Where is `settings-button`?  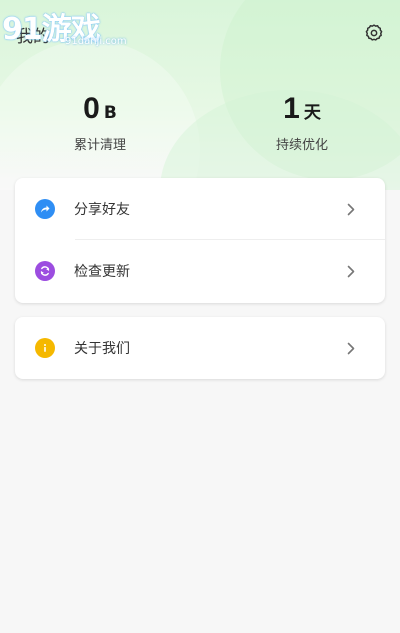 settings-button is located at coordinates (374, 33).